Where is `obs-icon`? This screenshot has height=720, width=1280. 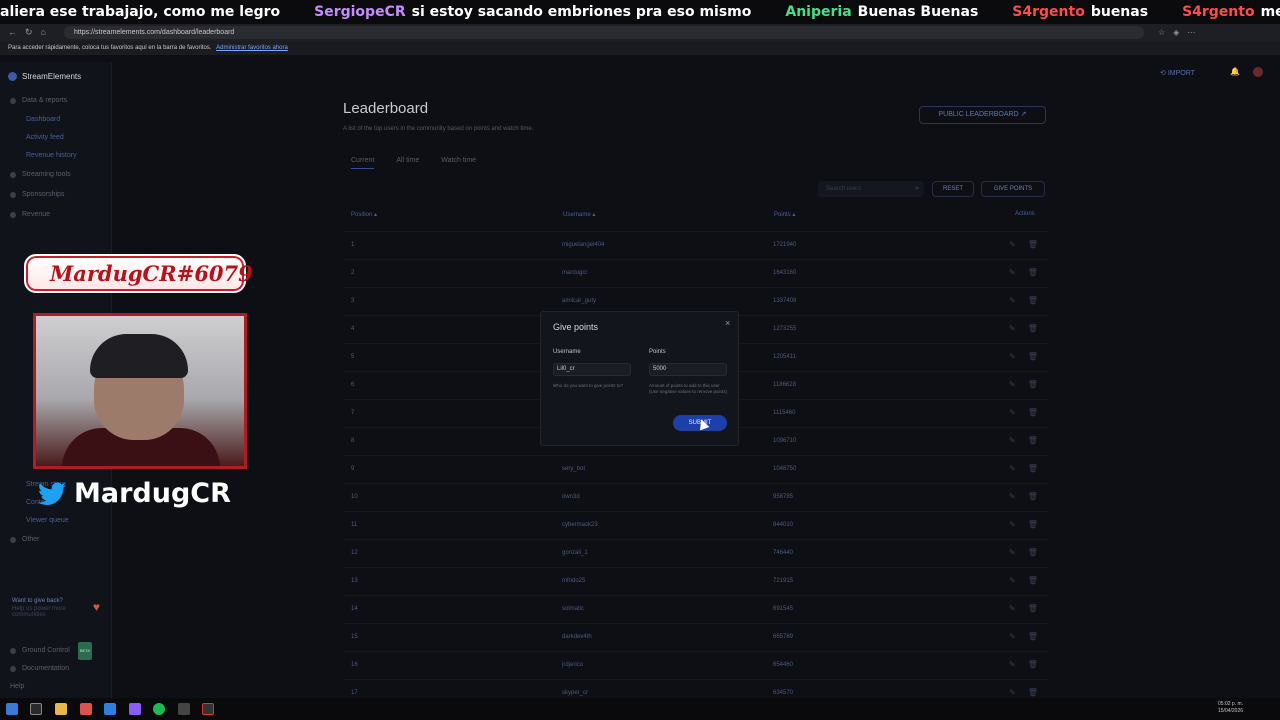
obs-icon is located at coordinates (208, 709).